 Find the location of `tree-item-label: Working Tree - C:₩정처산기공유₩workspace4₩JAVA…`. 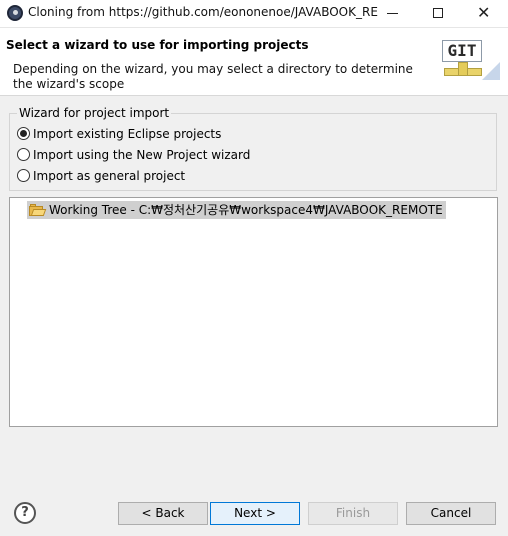

tree-item-label: Working Tree - C:₩정처산기공유₩workspace4₩JAVA… is located at coordinates (246, 210).